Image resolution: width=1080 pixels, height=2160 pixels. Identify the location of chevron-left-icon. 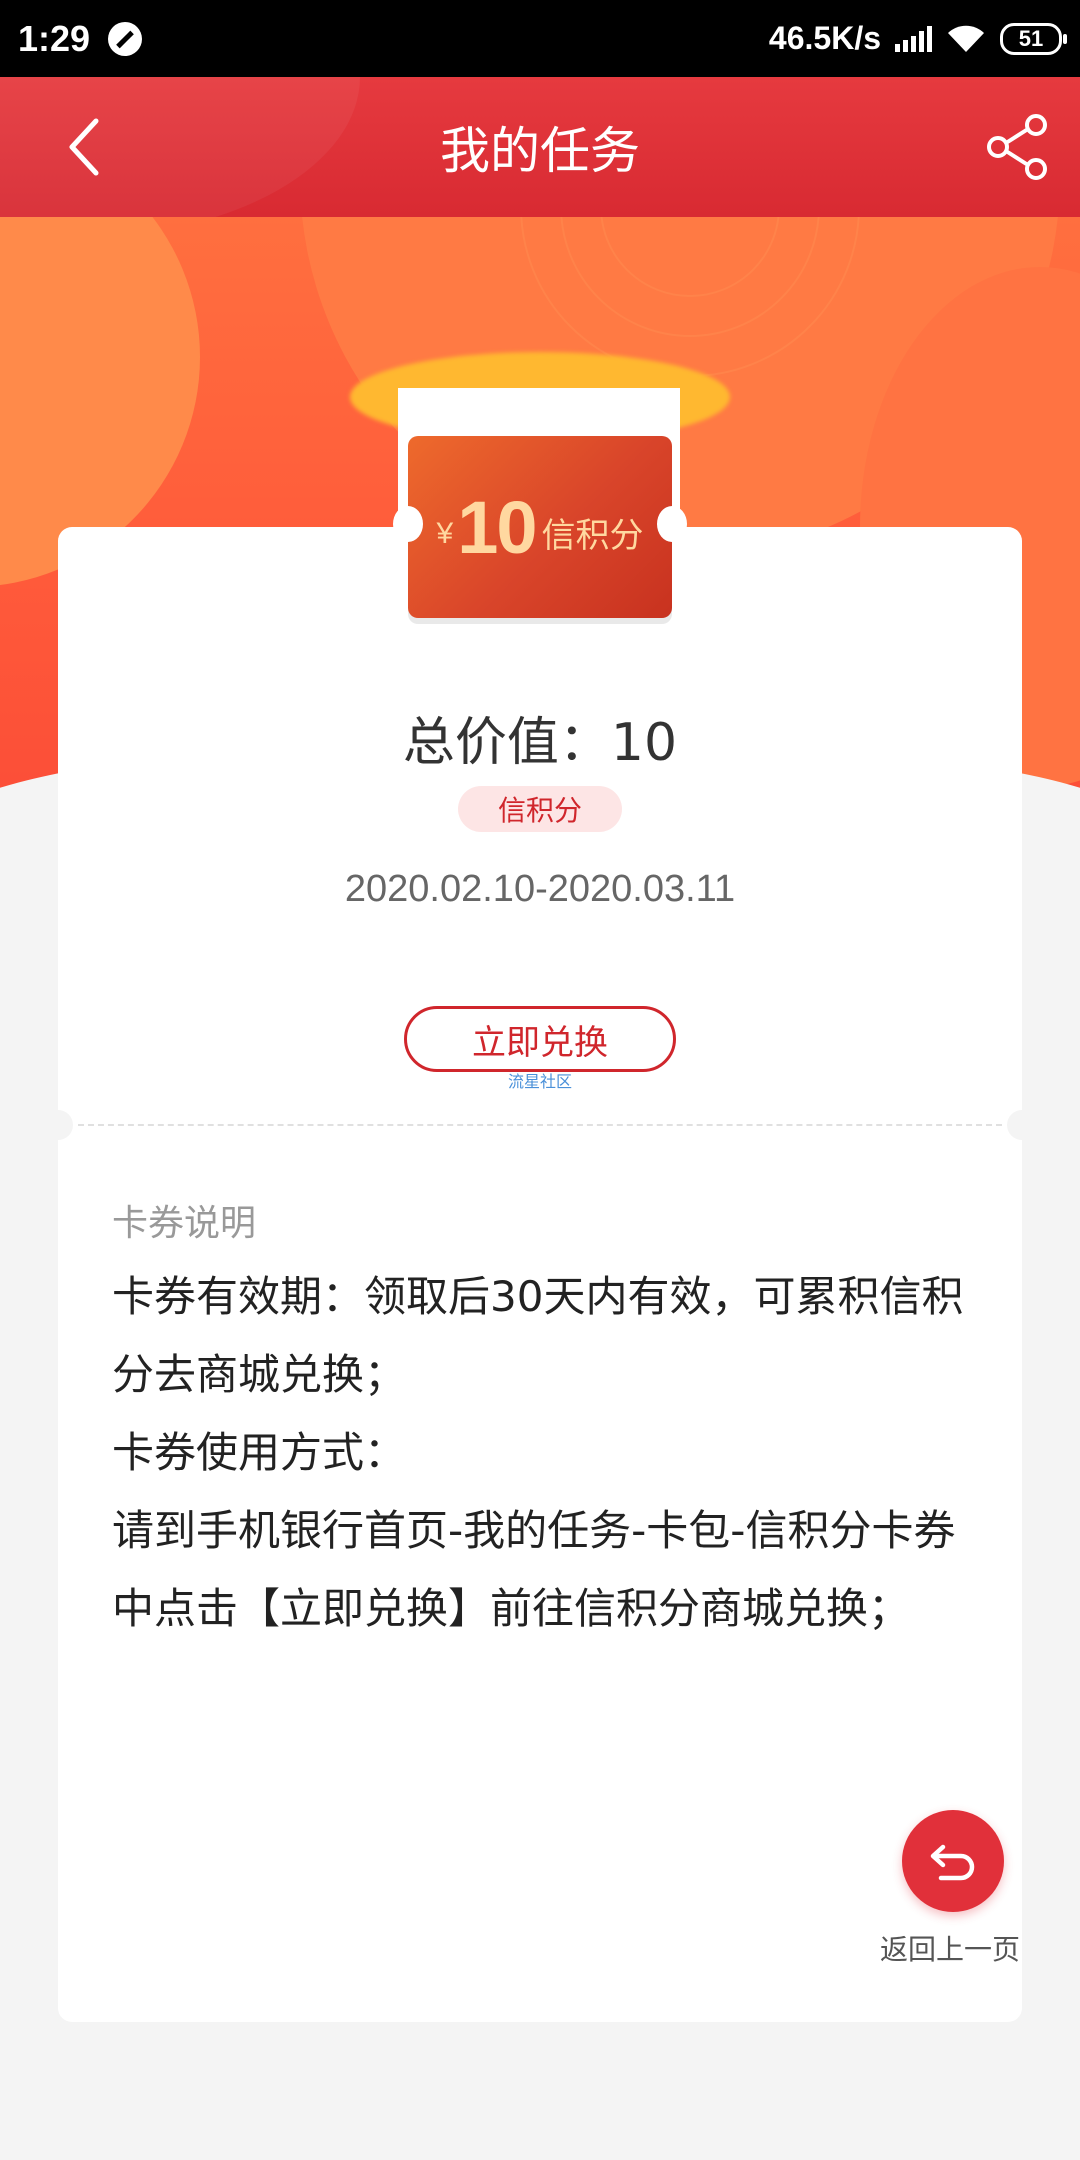
(90, 147).